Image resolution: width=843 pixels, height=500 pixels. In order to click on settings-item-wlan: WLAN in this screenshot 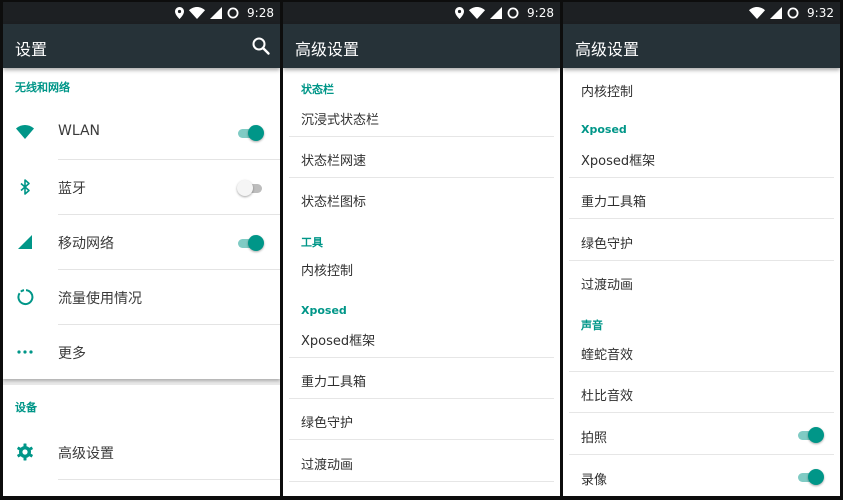, I will do `click(141, 132)`.